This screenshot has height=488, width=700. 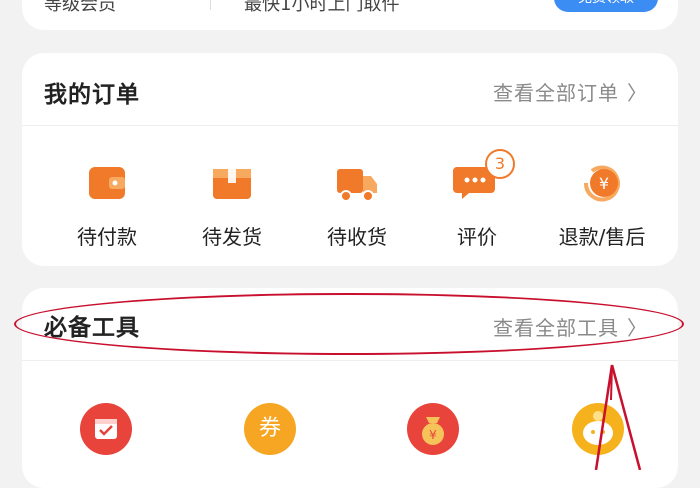 I want to click on top-info-card: 等级会员 最快1小时上门取件 免费领取, so click(x=350, y=15).